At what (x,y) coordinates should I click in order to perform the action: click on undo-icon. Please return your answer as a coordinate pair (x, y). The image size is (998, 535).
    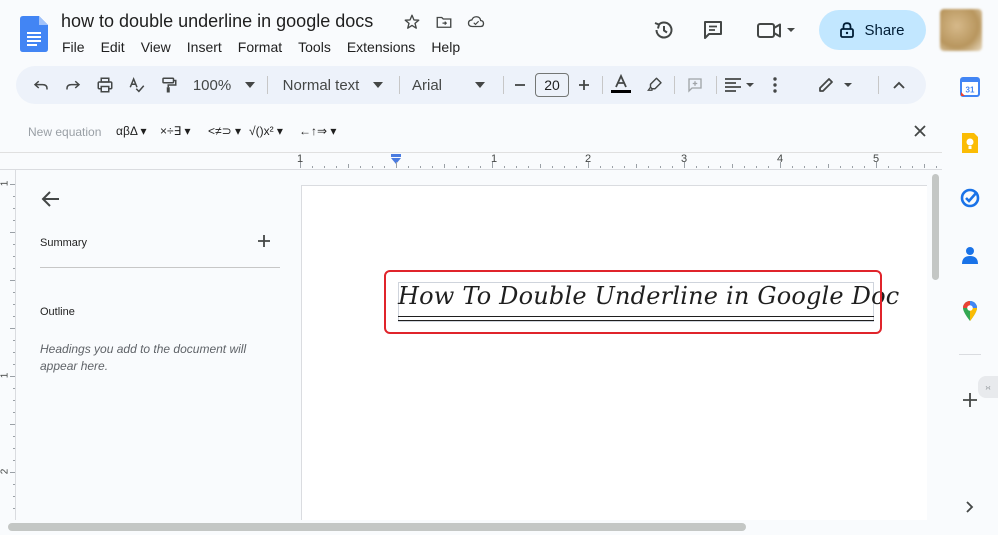
    Looking at the image, I should click on (41, 85).